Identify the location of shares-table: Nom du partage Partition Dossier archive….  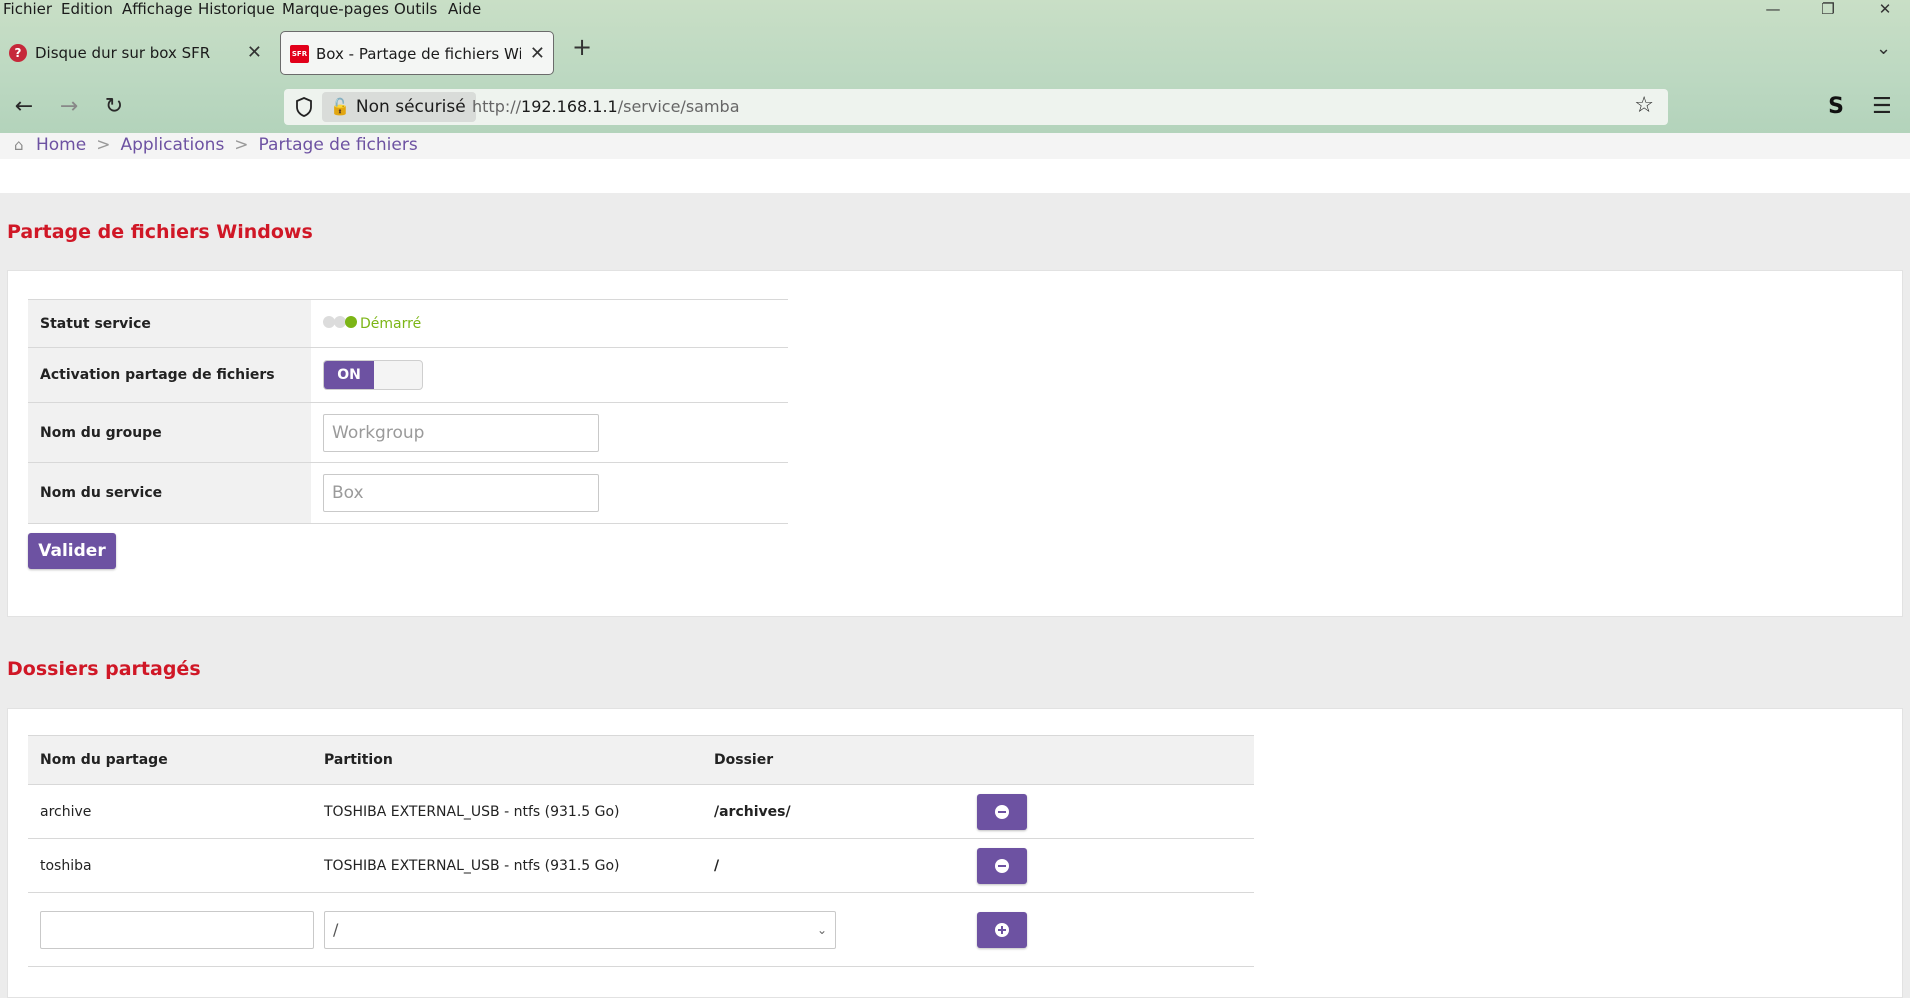
(641, 851).